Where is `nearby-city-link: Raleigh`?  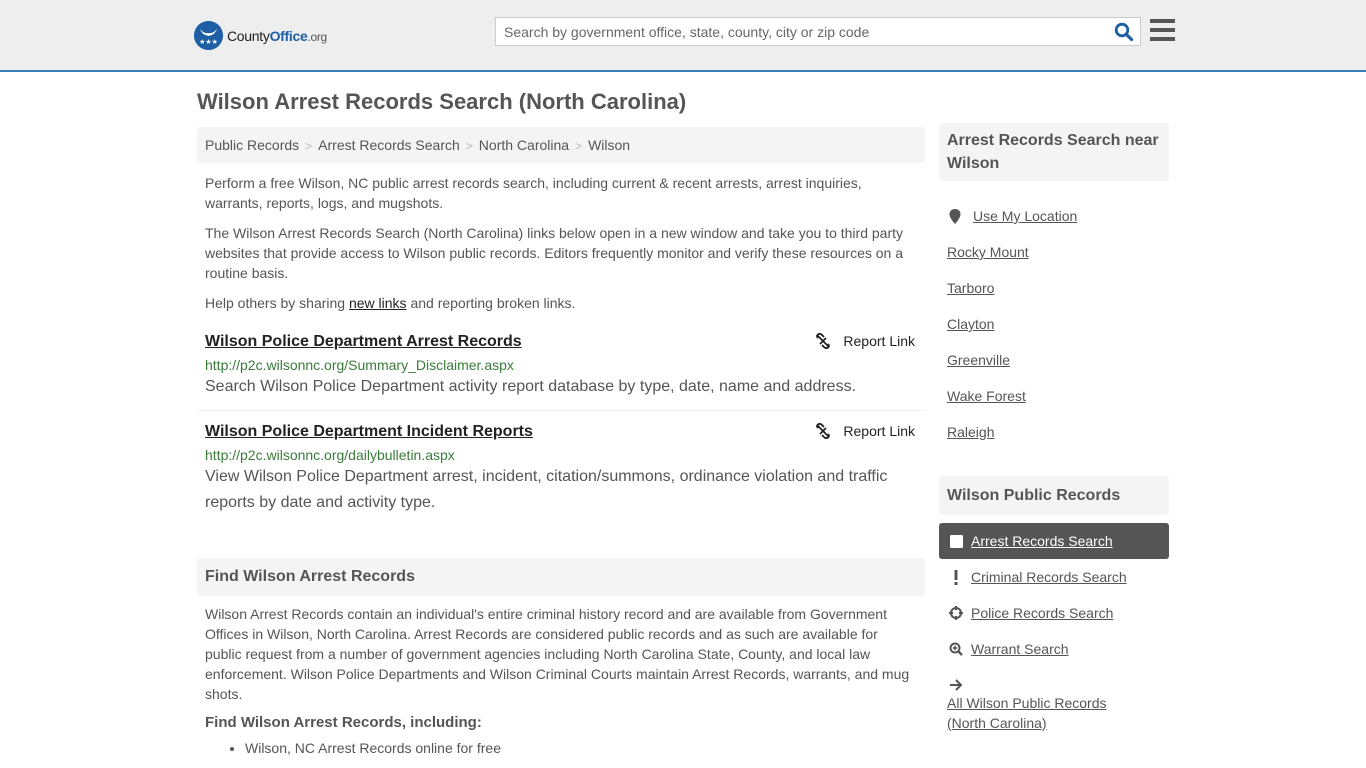 nearby-city-link: Raleigh is located at coordinates (970, 432).